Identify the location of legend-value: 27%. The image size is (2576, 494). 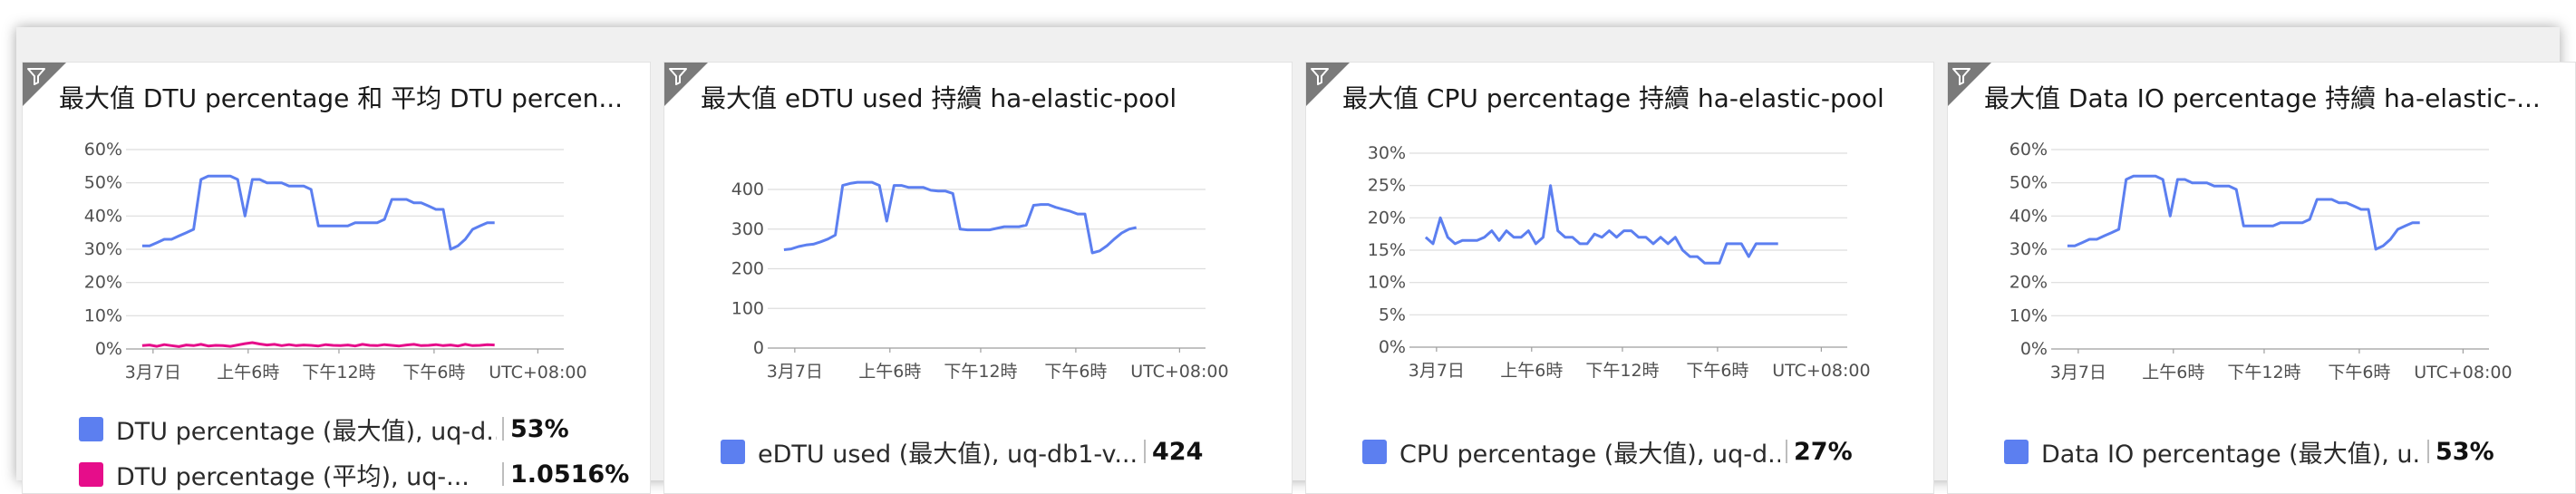
(1823, 452).